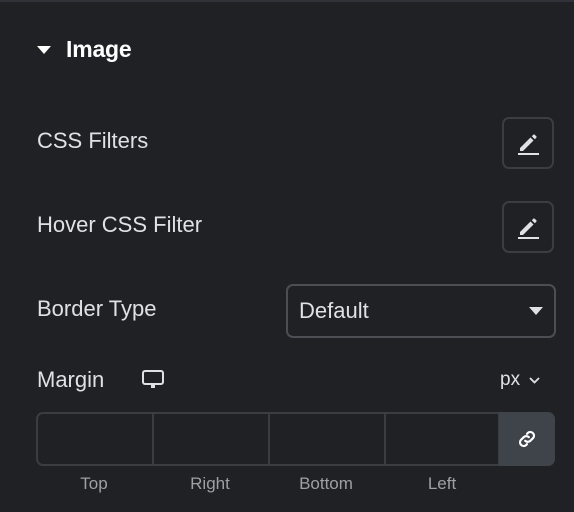 Image resolution: width=574 pixels, height=512 pixels. I want to click on section-title: Image, so click(99, 49).